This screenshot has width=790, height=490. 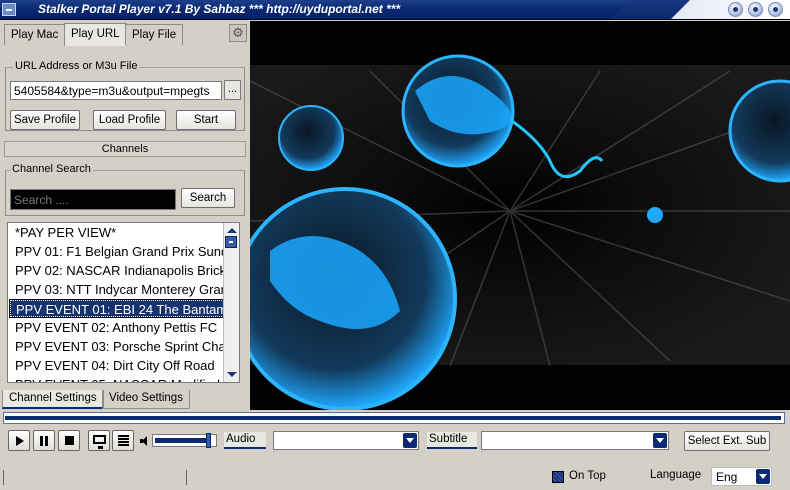 What do you see at coordinates (755, 9) in the screenshot?
I see `maximize-button` at bounding box center [755, 9].